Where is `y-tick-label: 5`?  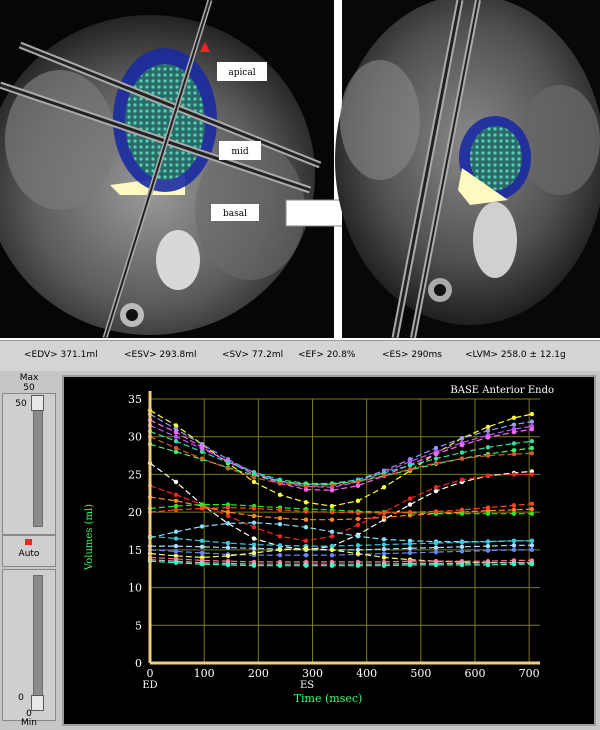 y-tick-label: 5 is located at coordinates (138, 625).